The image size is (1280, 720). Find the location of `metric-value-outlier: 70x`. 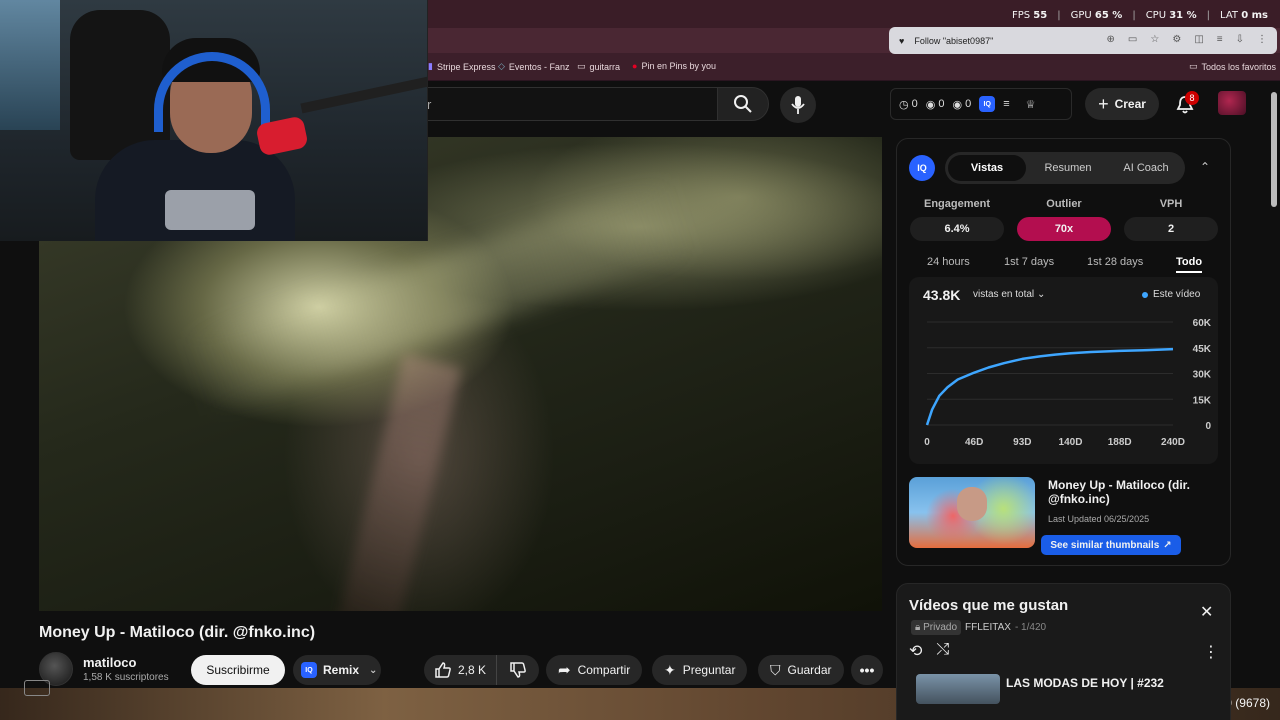

metric-value-outlier: 70x is located at coordinates (1064, 229).